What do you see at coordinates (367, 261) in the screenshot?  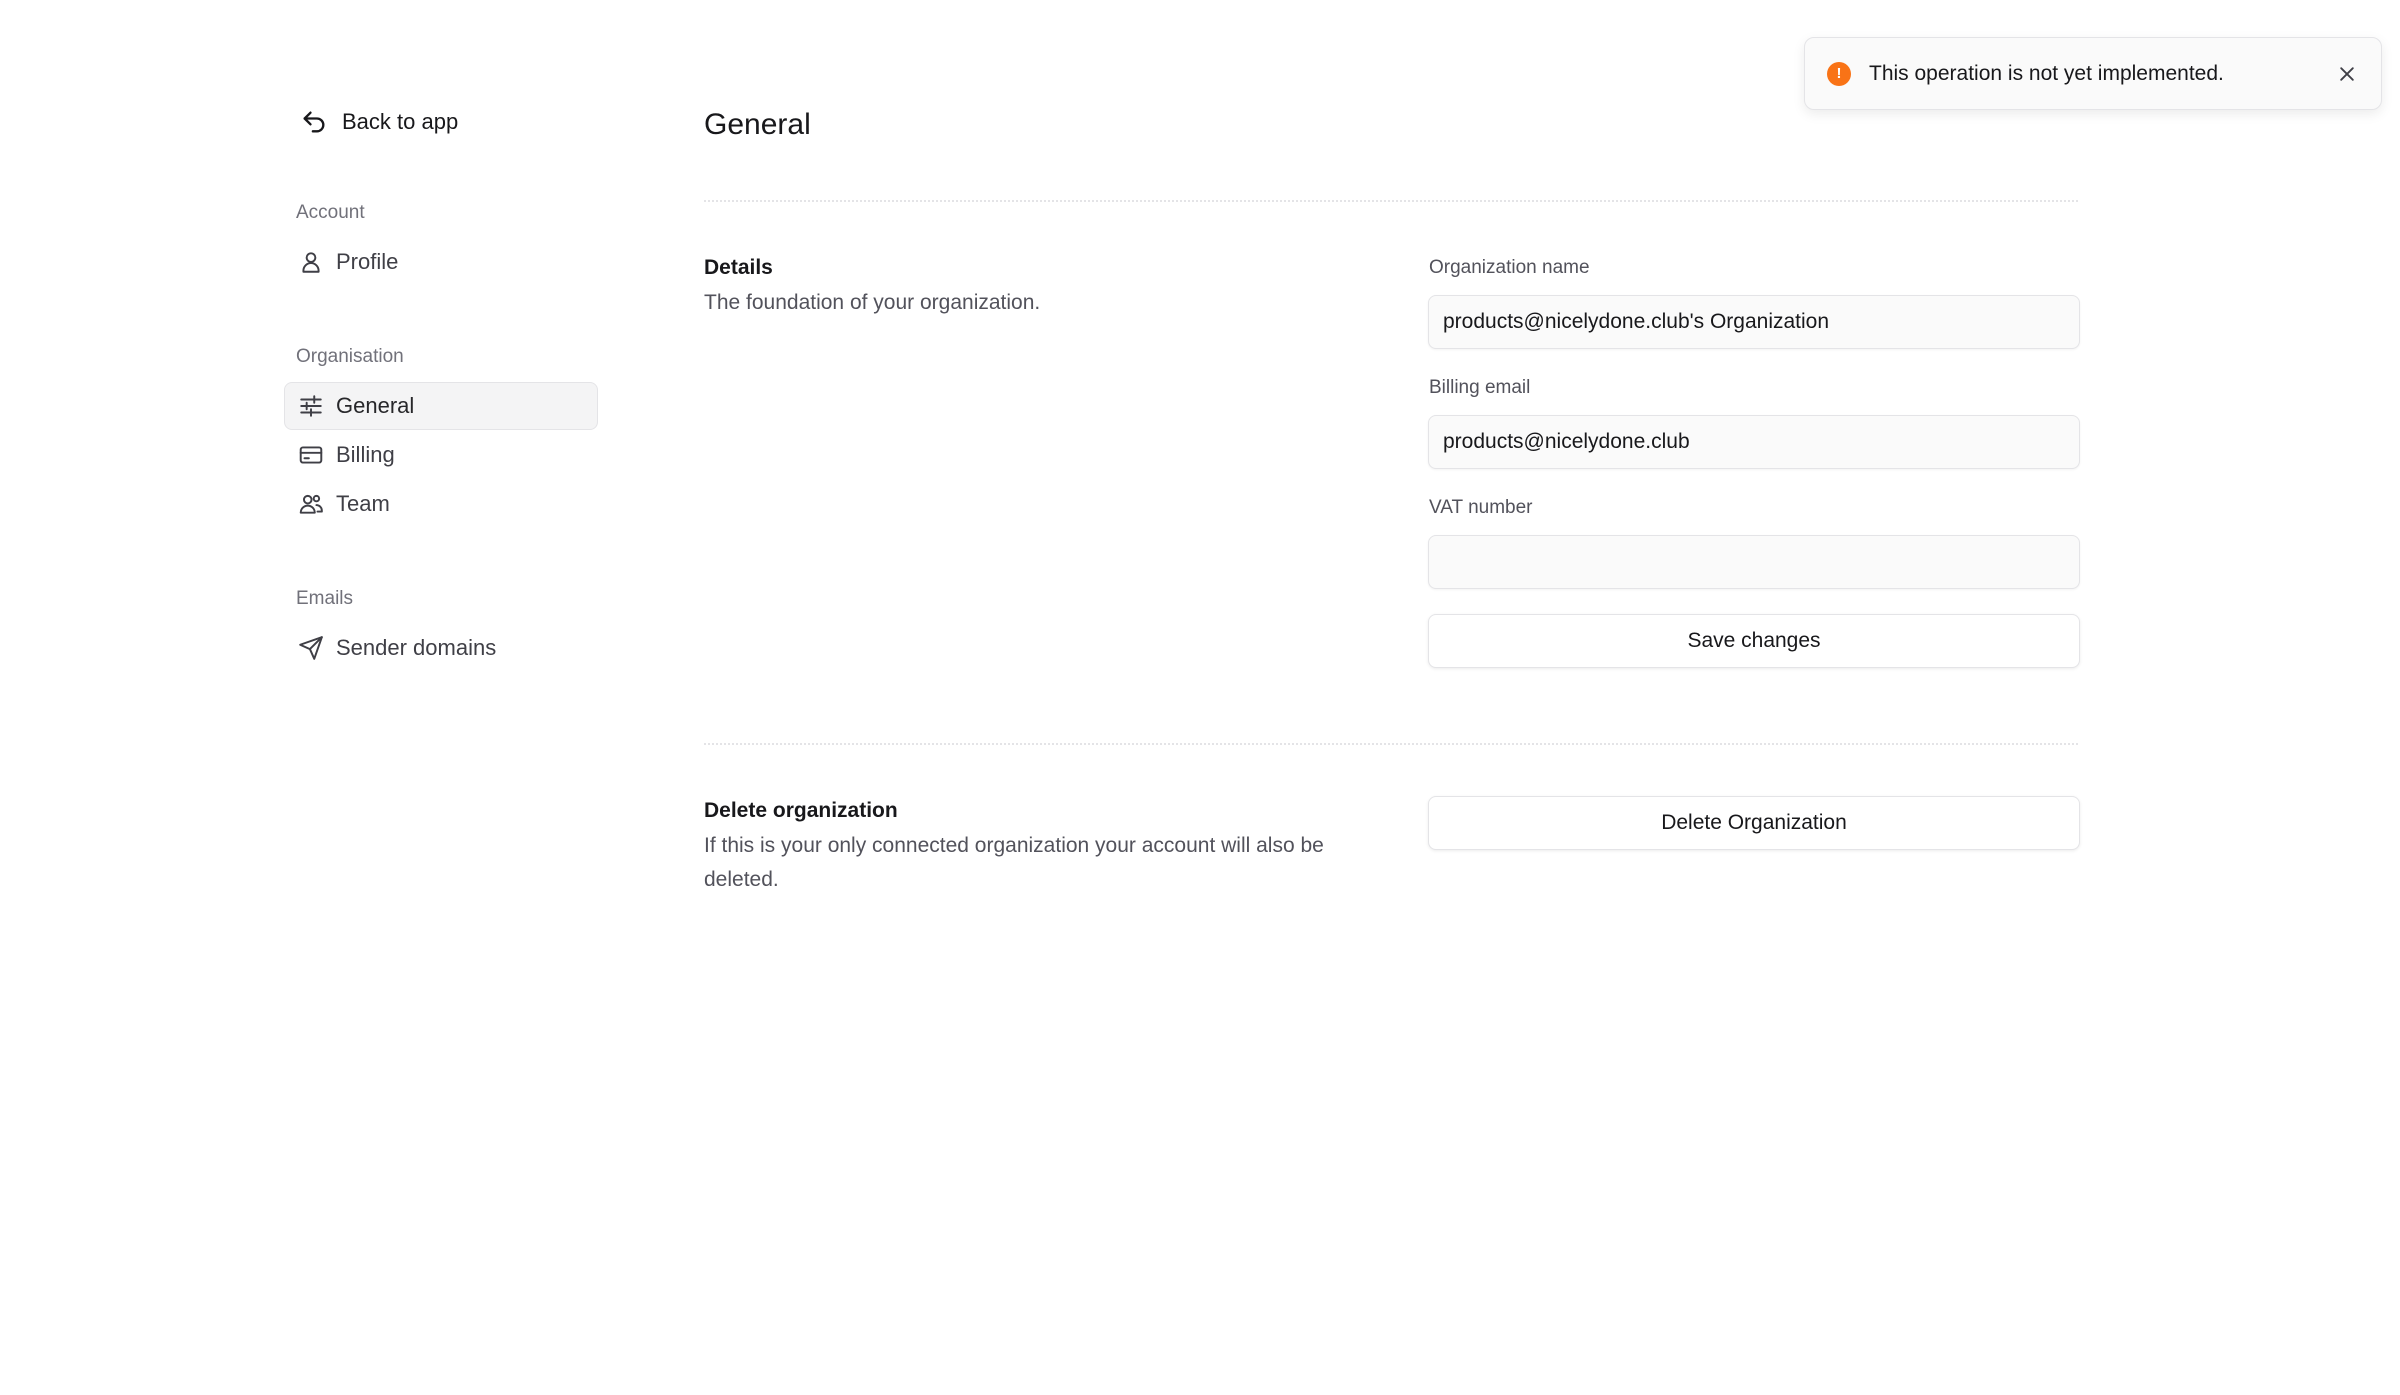 I see `sidebar-item-label: Profile` at bounding box center [367, 261].